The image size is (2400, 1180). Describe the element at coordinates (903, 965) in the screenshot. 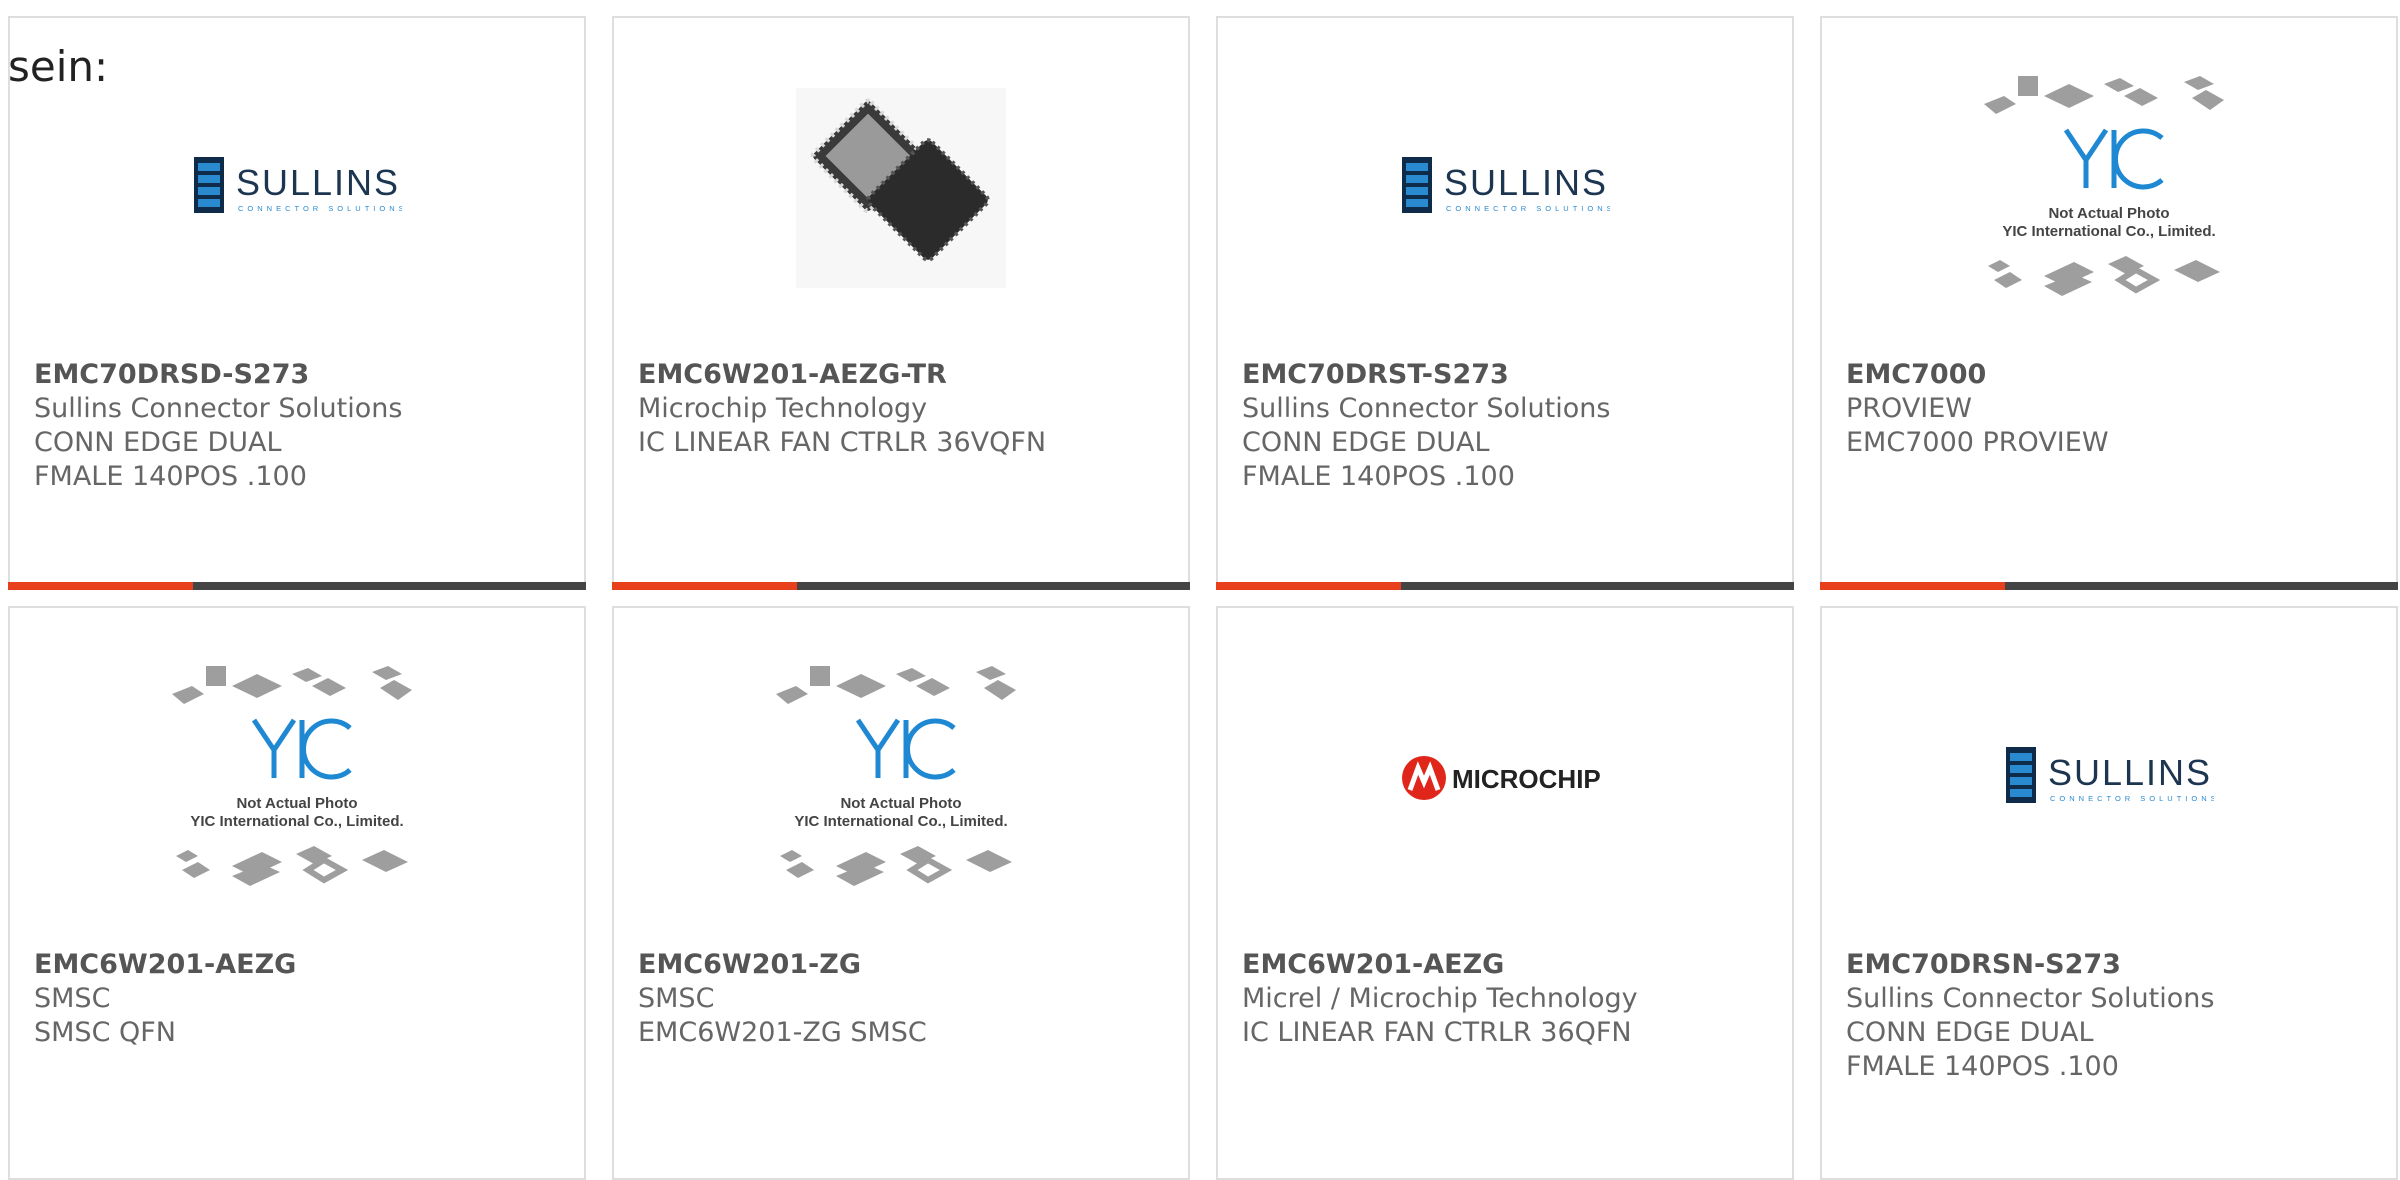

I see `part-number: EMC6W201-ZG` at that location.